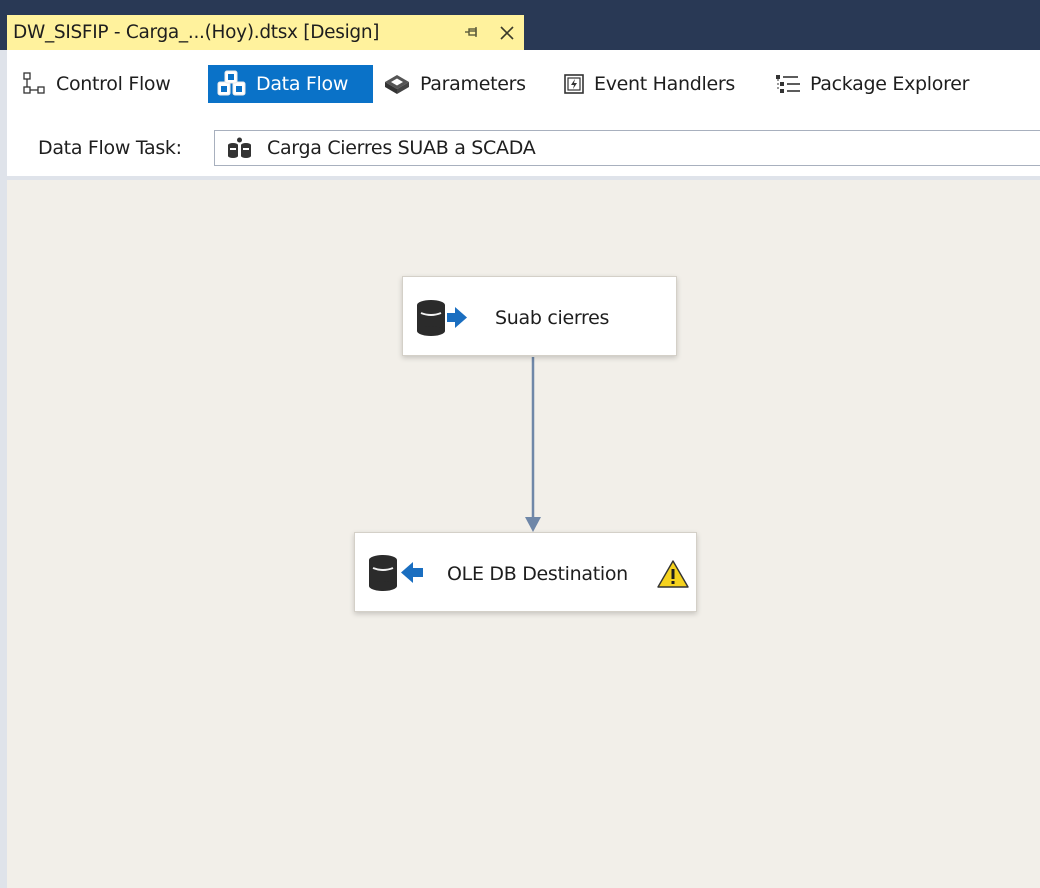 The image size is (1040, 888). Describe the element at coordinates (673, 574) in the screenshot. I see `warning-icon` at that location.